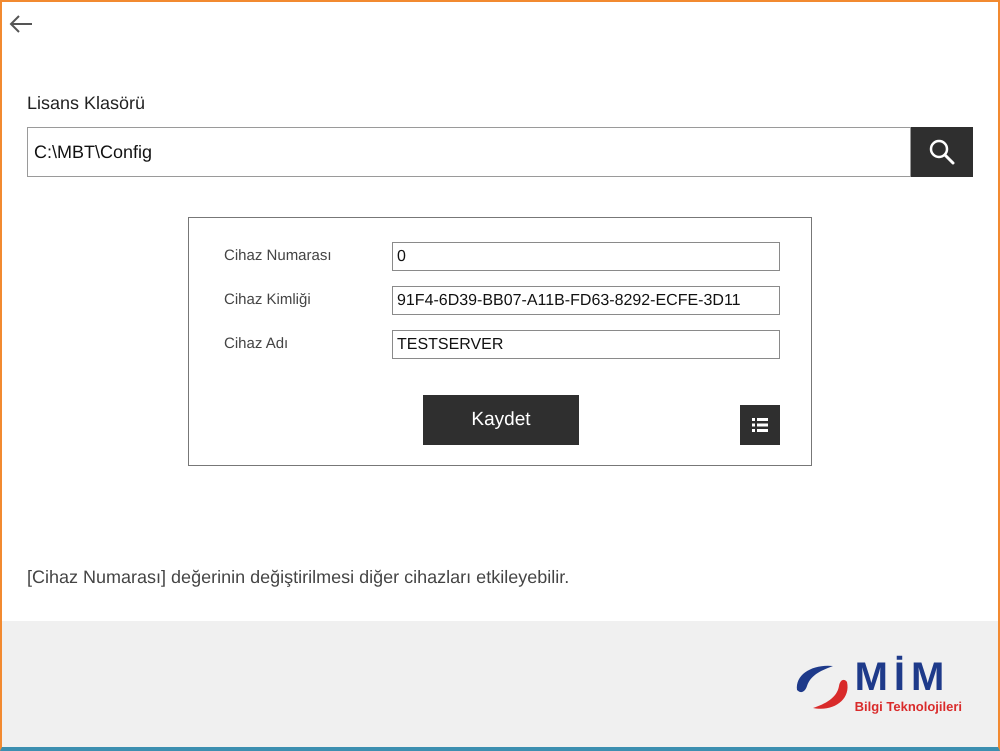 The width and height of the screenshot is (1000, 751). Describe the element at coordinates (86, 103) in the screenshot. I see `folder-label: Lisans Klasörü` at that location.